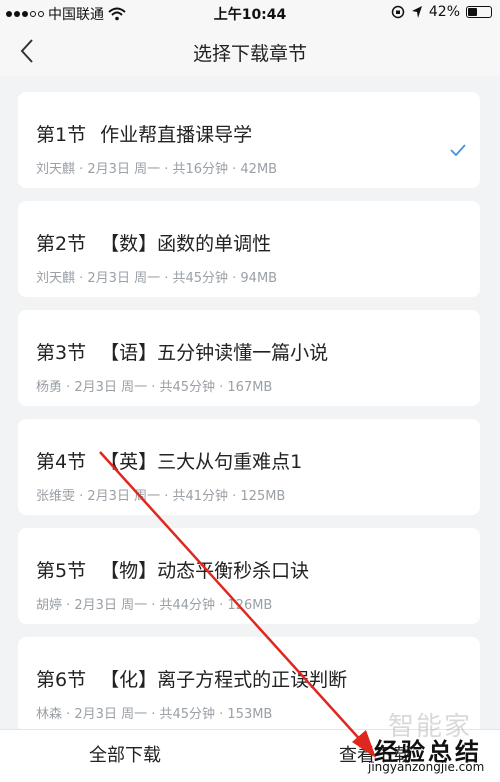  Describe the element at coordinates (154, 605) in the screenshot. I see `chapter-meta: 胡婷 · 2月3日 周一 · 共44分钟 · 126MB` at that location.